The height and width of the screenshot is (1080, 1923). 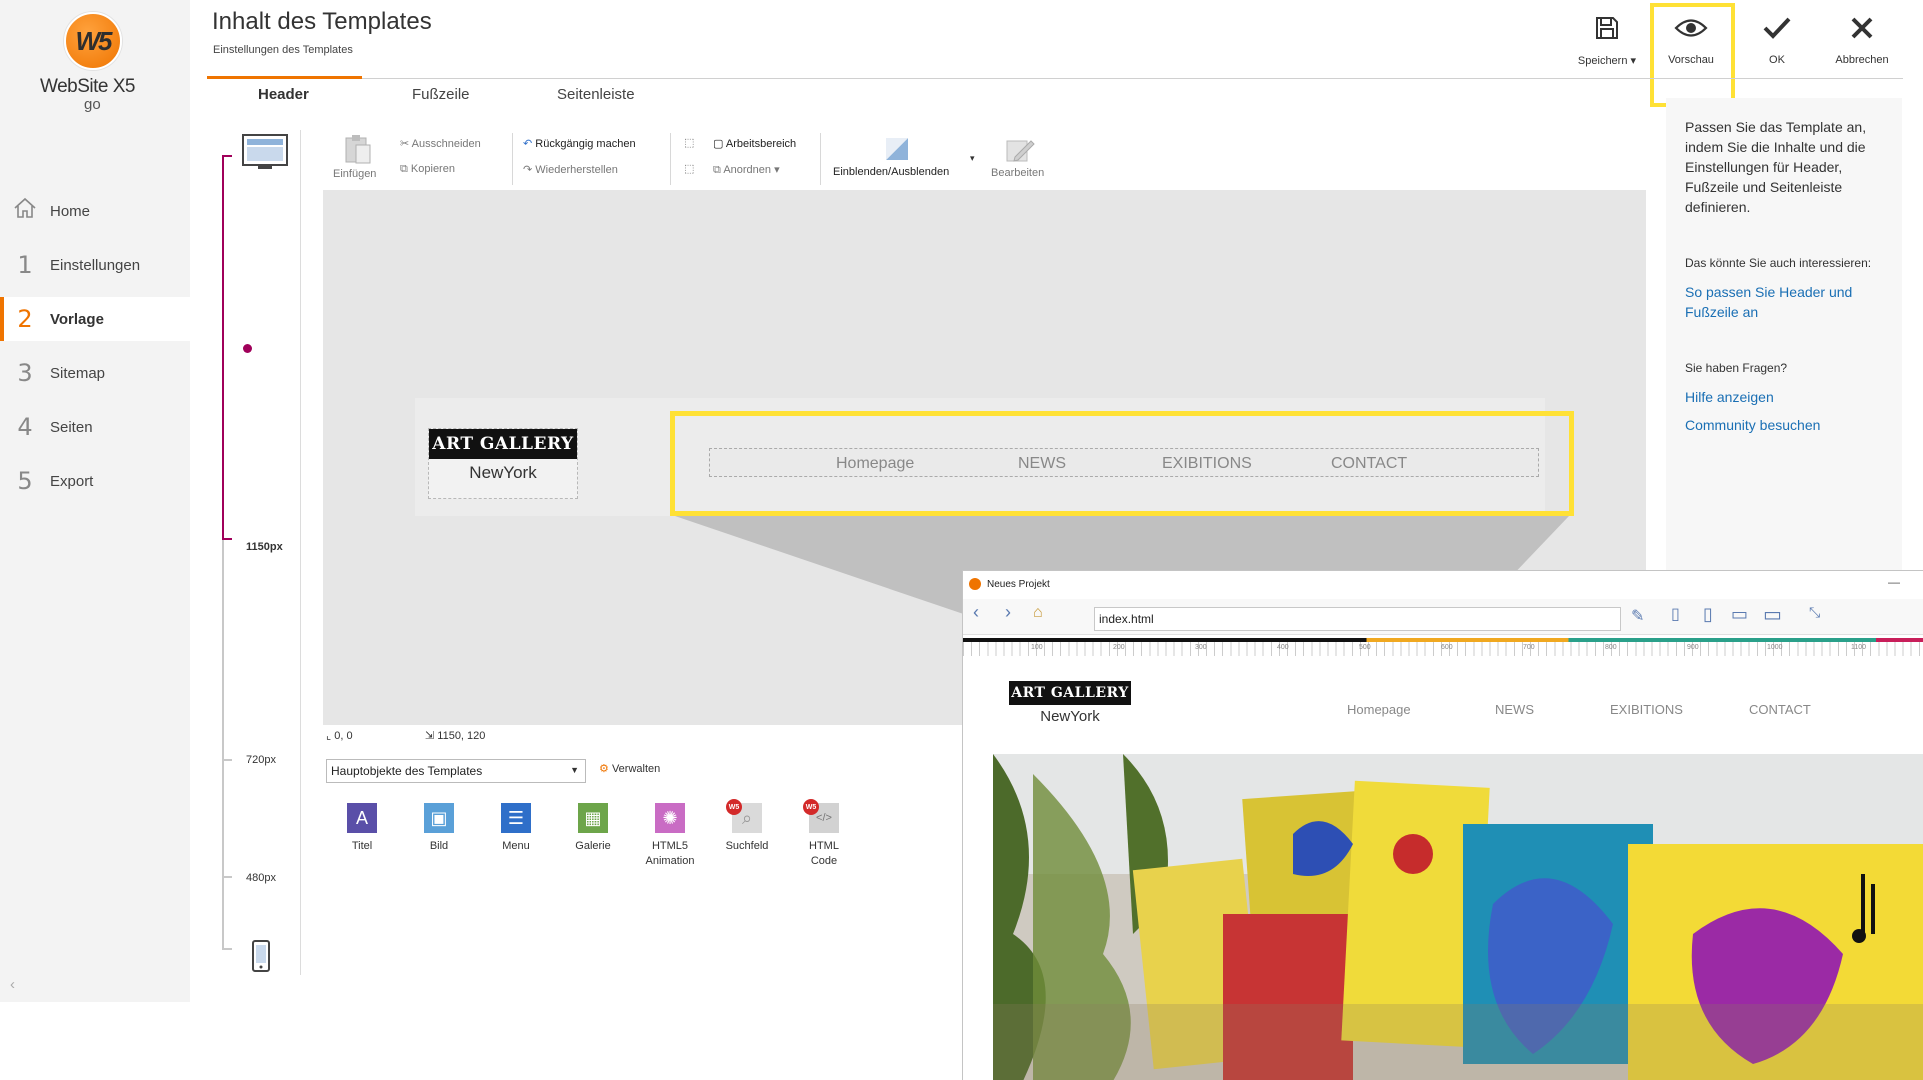 What do you see at coordinates (441, 98) in the screenshot?
I see `tab-footer: Fußzeile` at bounding box center [441, 98].